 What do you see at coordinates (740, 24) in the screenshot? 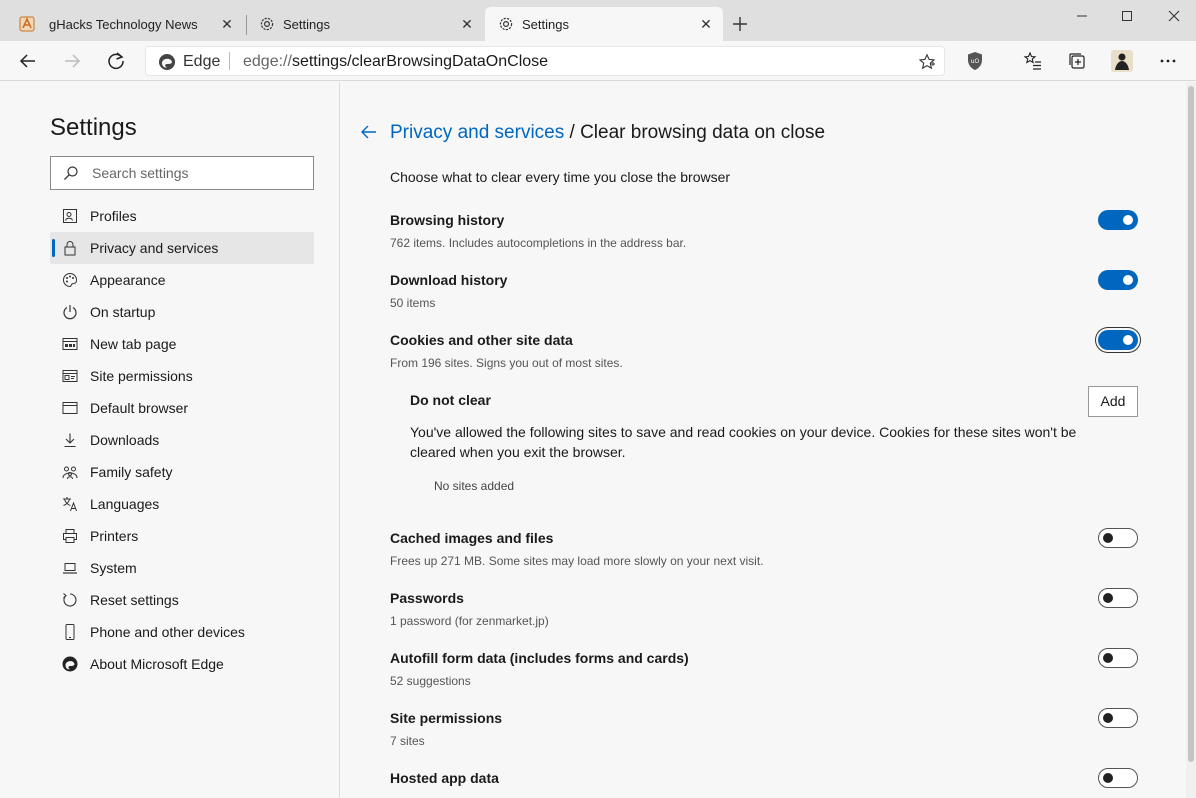
I see `new-tab-plus-icon` at bounding box center [740, 24].